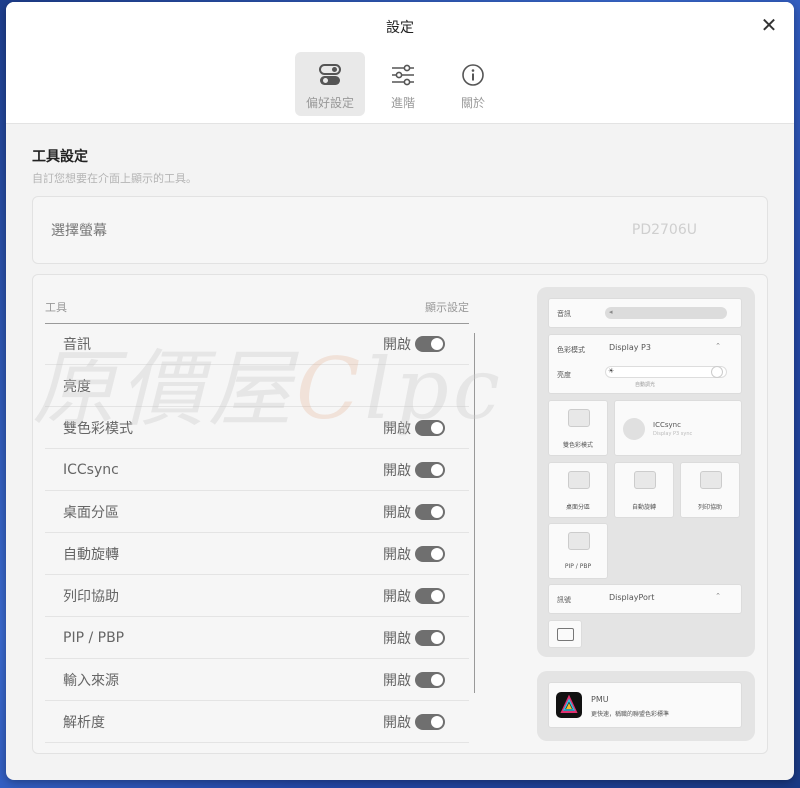  Describe the element at coordinates (91, 469) in the screenshot. I see `tool-name: ICCsync` at that location.